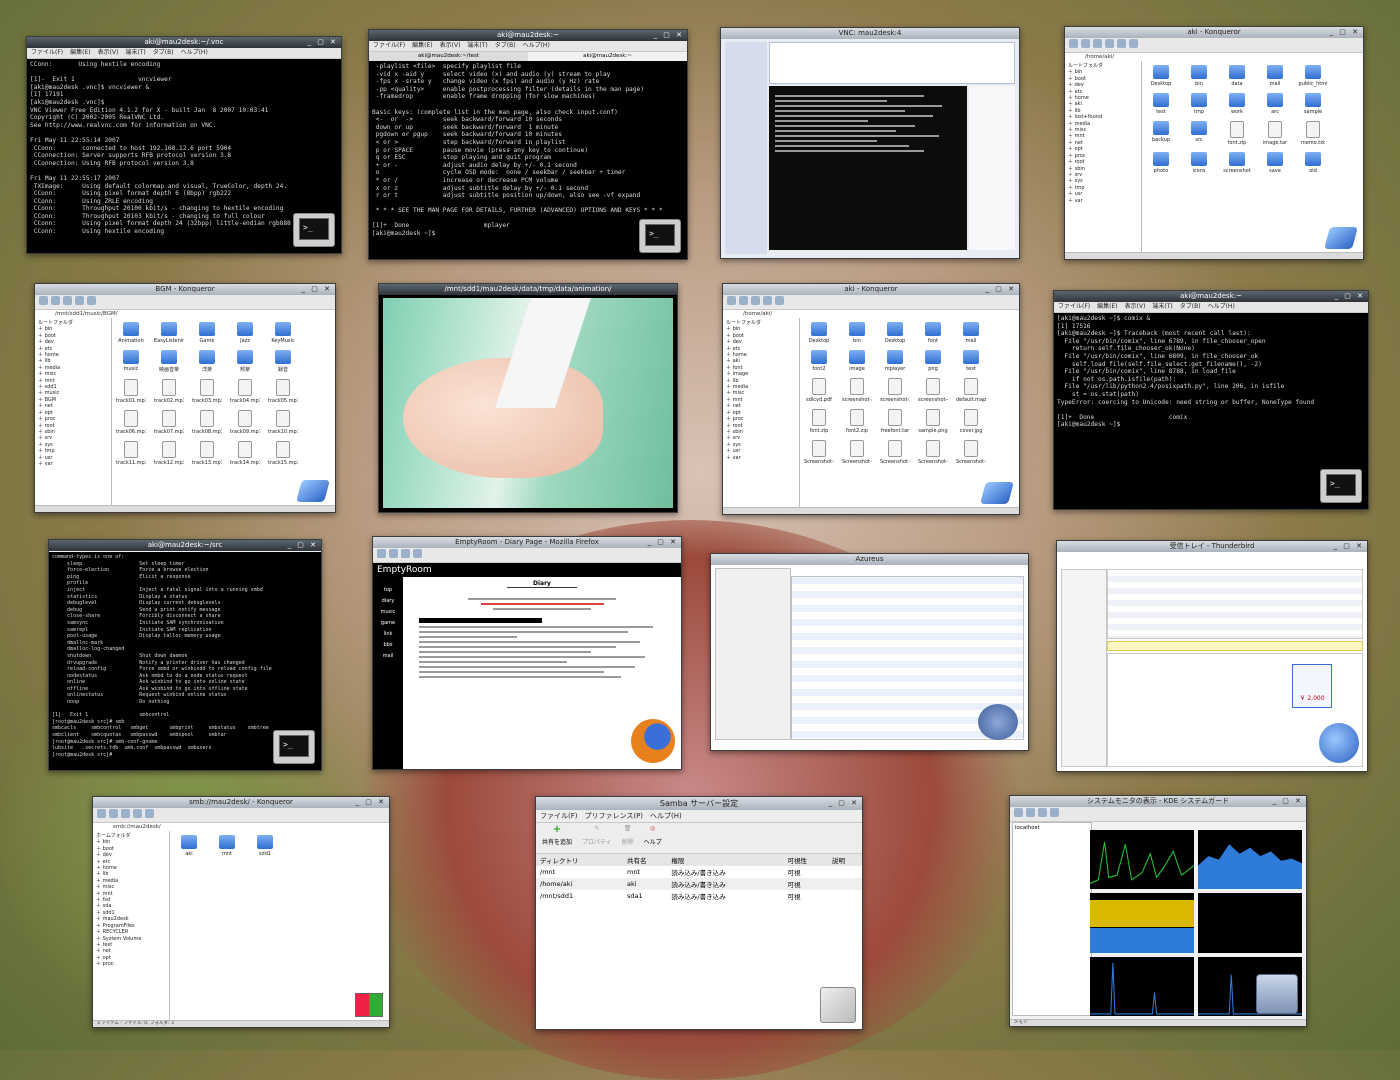 This screenshot has width=1400, height=1080. I want to click on list-item: ＋ var, so click(761, 458).